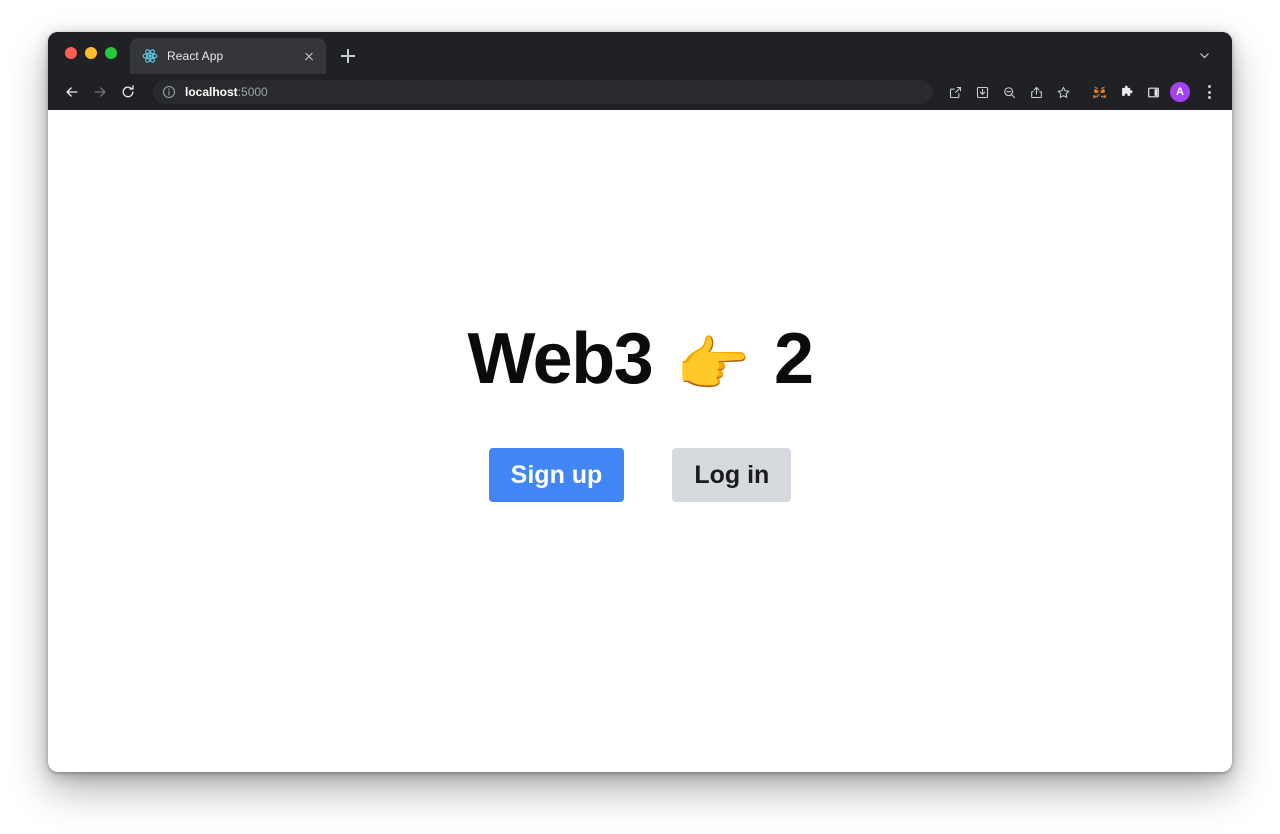  I want to click on install-download-icon, so click(982, 92).